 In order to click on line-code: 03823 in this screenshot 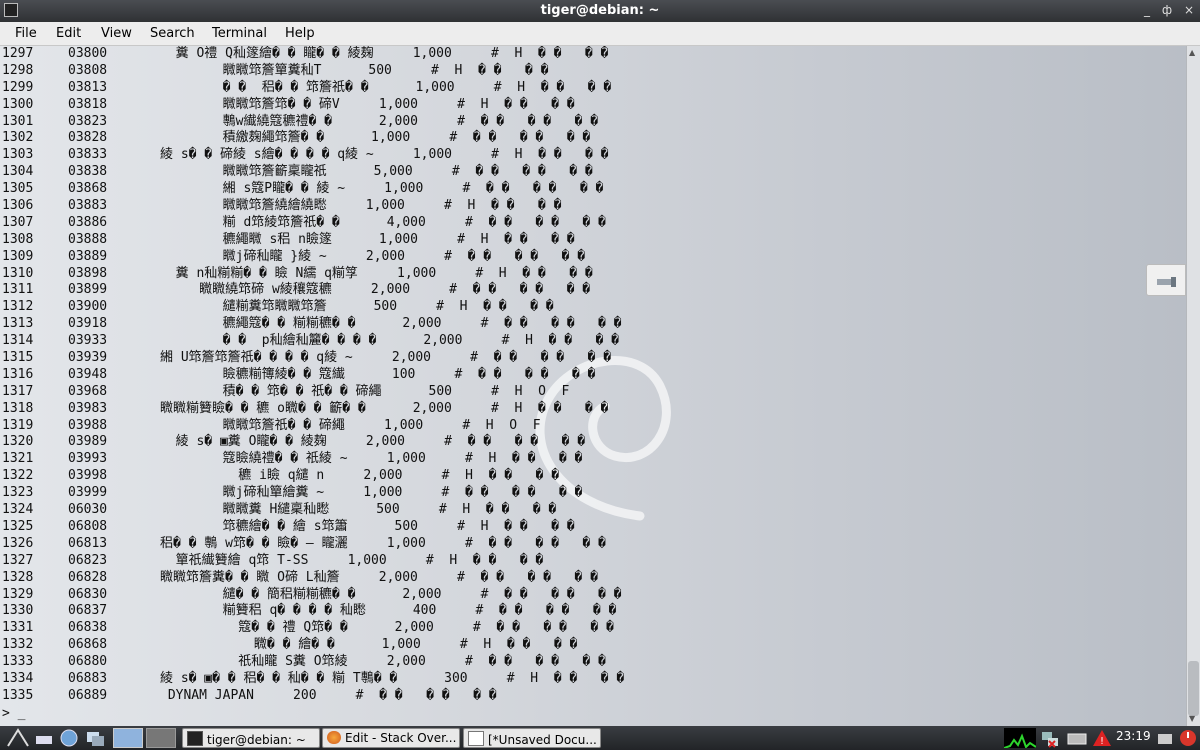, I will do `click(88, 121)`.